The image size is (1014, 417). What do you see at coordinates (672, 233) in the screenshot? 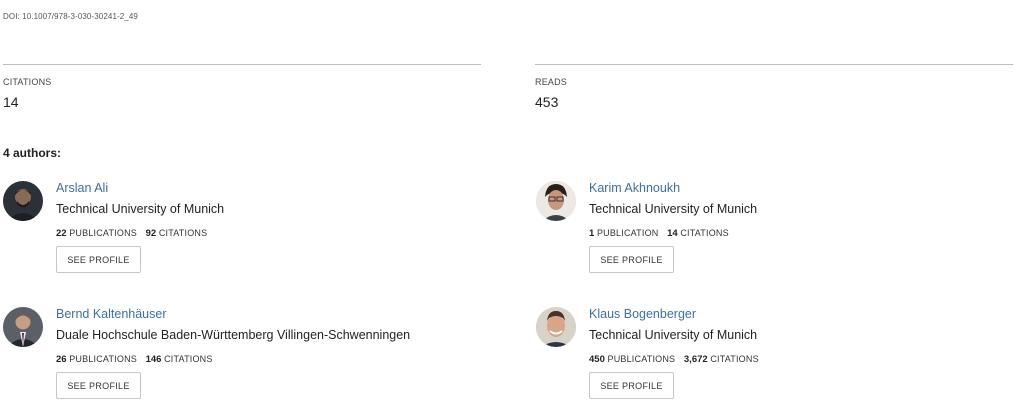
I see `citations-count: 14` at bounding box center [672, 233].